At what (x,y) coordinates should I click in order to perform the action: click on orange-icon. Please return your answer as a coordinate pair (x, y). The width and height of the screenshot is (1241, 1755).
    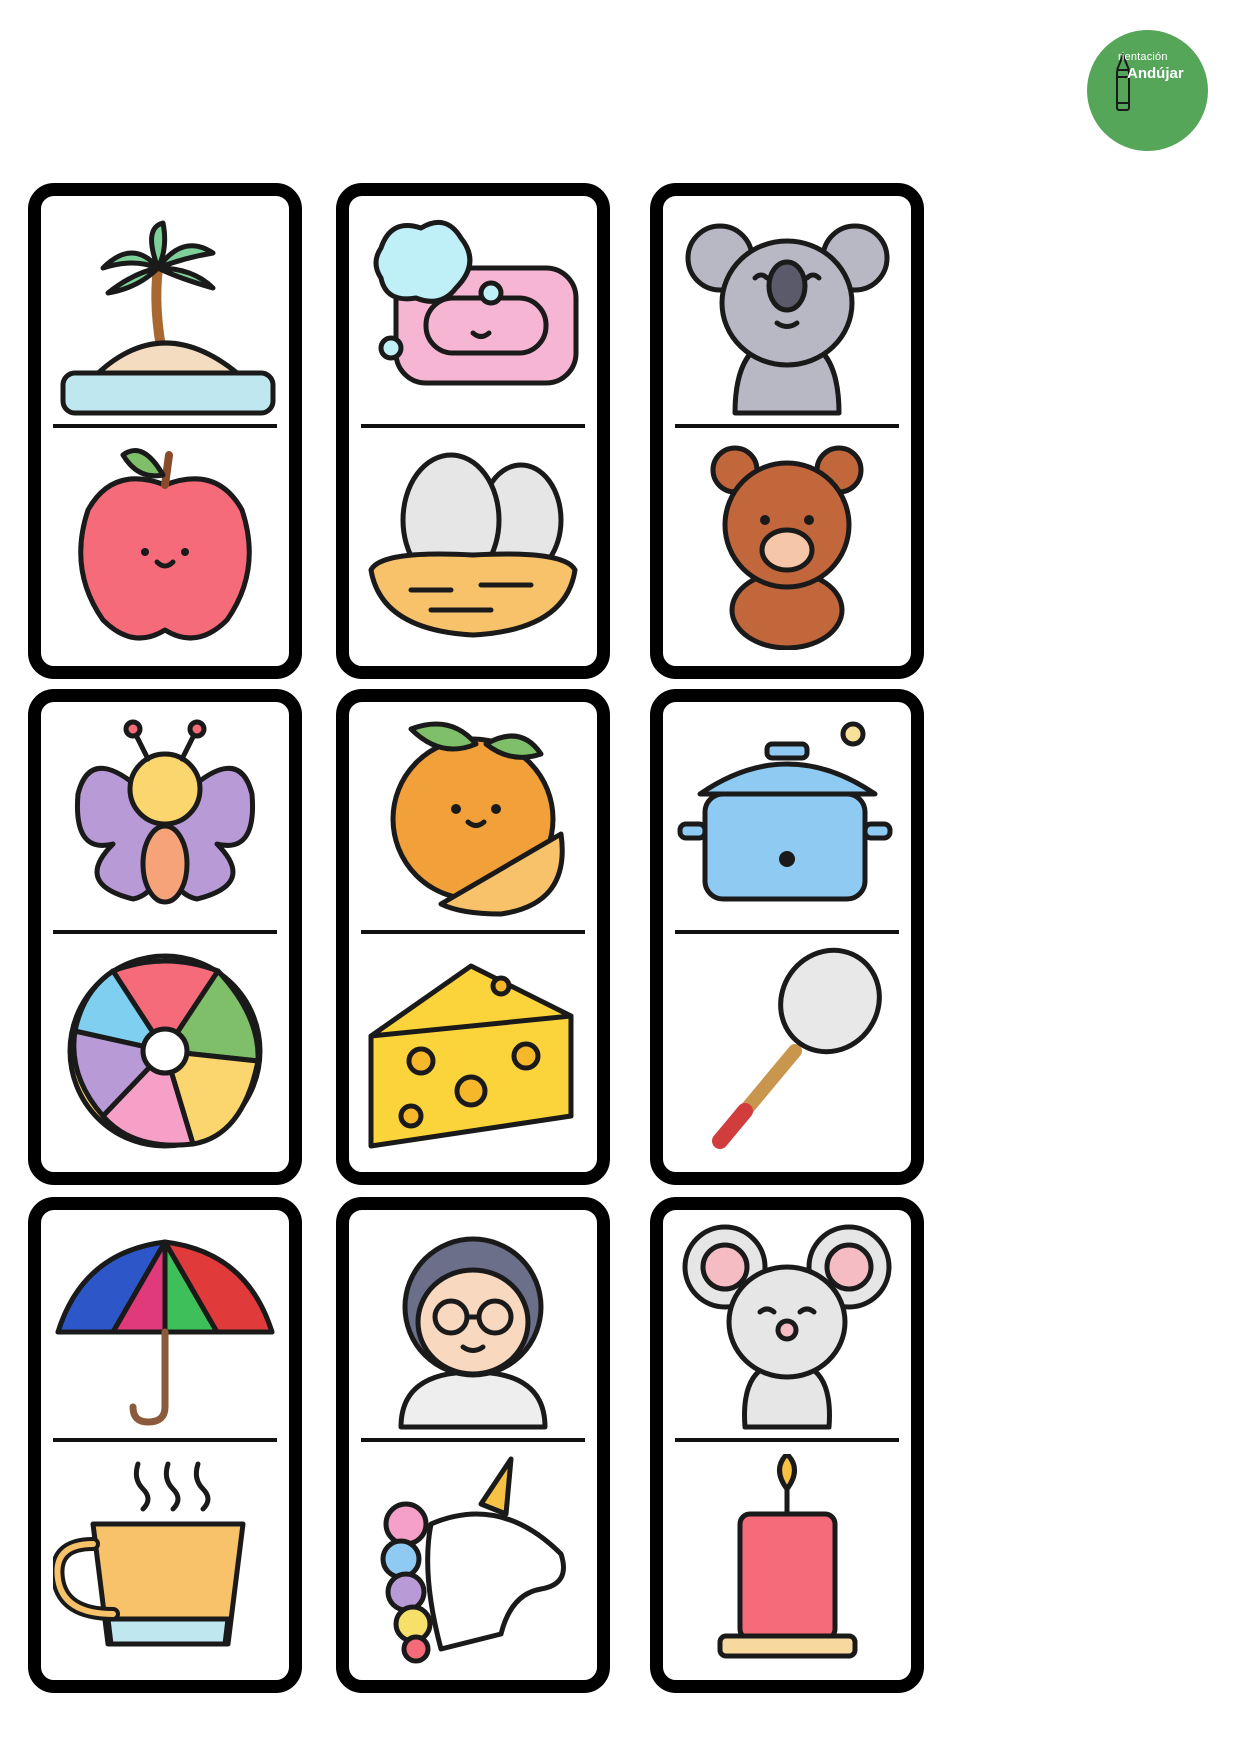
    Looking at the image, I should click on (473, 819).